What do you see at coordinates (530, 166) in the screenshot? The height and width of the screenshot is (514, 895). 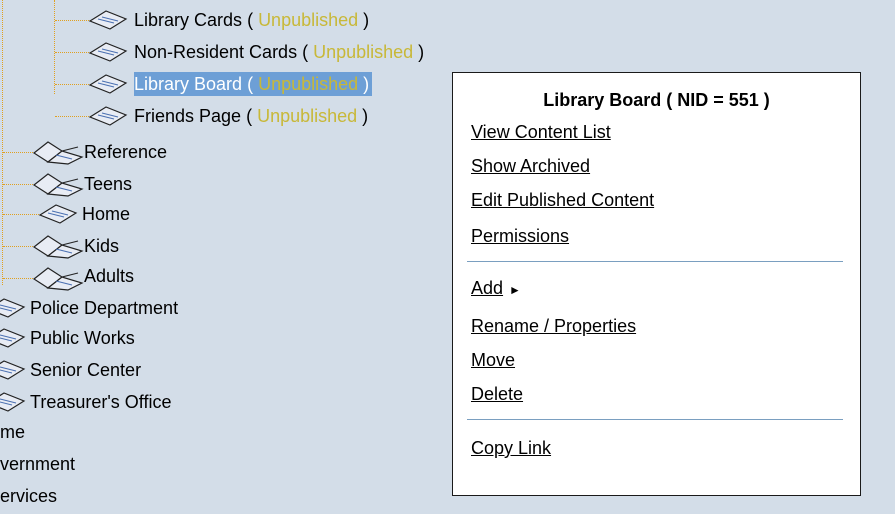 I see `show-archived-link: Show Archived` at bounding box center [530, 166].